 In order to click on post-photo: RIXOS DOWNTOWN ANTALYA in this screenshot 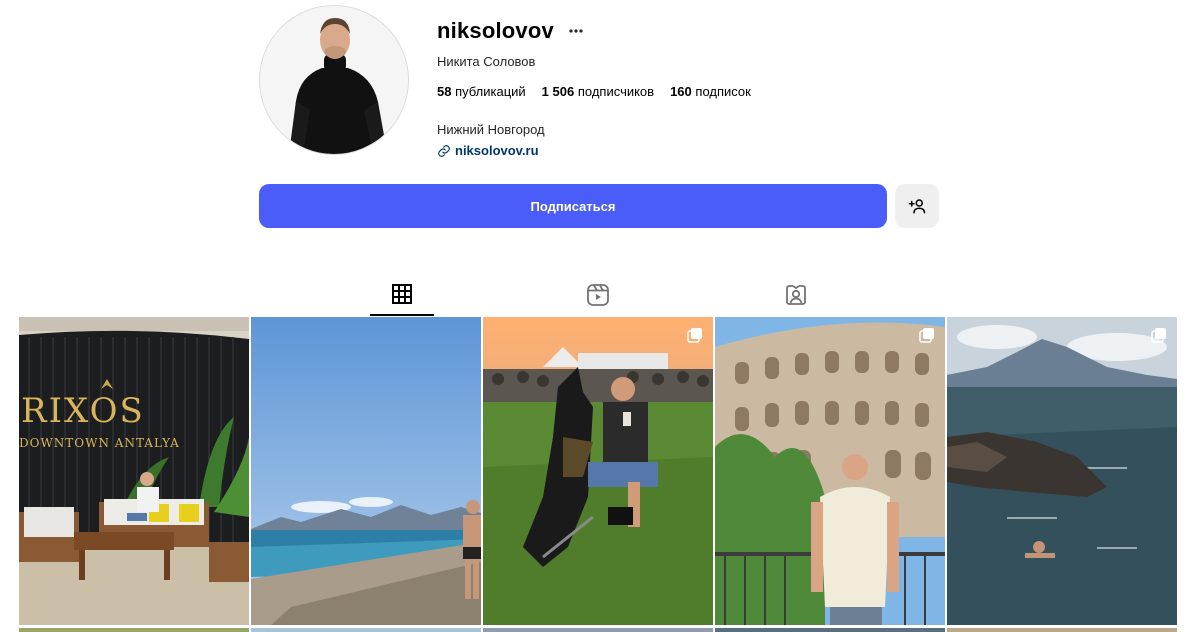, I will do `click(134, 471)`.